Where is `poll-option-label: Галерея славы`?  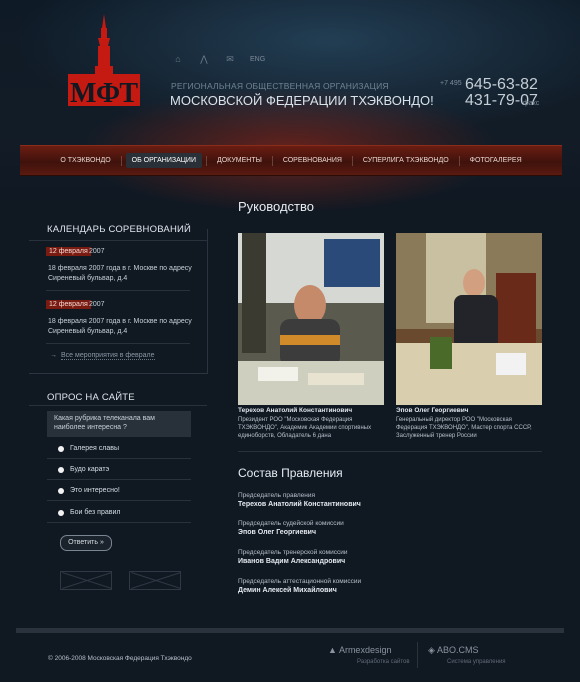
poll-option-label: Галерея славы is located at coordinates (95, 448).